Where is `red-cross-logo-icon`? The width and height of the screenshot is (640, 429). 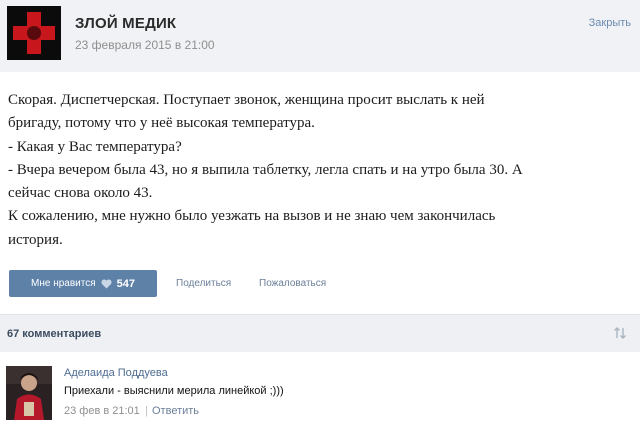
red-cross-logo-icon is located at coordinates (34, 33).